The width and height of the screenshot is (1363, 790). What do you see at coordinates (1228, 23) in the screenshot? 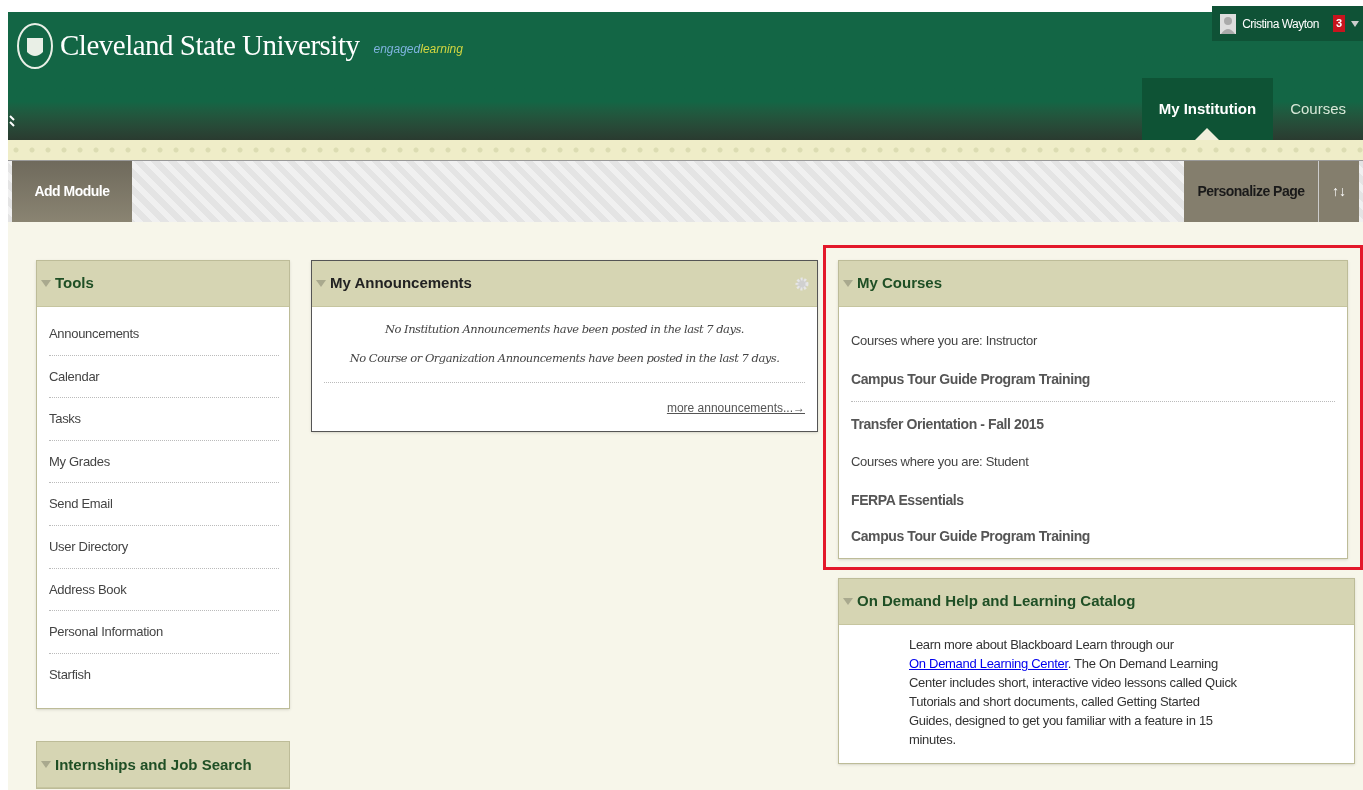
I see `avatar-icon` at bounding box center [1228, 23].